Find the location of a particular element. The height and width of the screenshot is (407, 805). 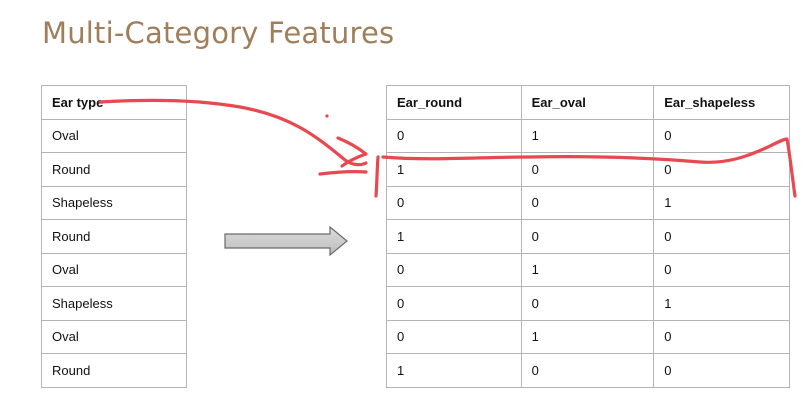

right-arrow-icon is located at coordinates (286, 241).